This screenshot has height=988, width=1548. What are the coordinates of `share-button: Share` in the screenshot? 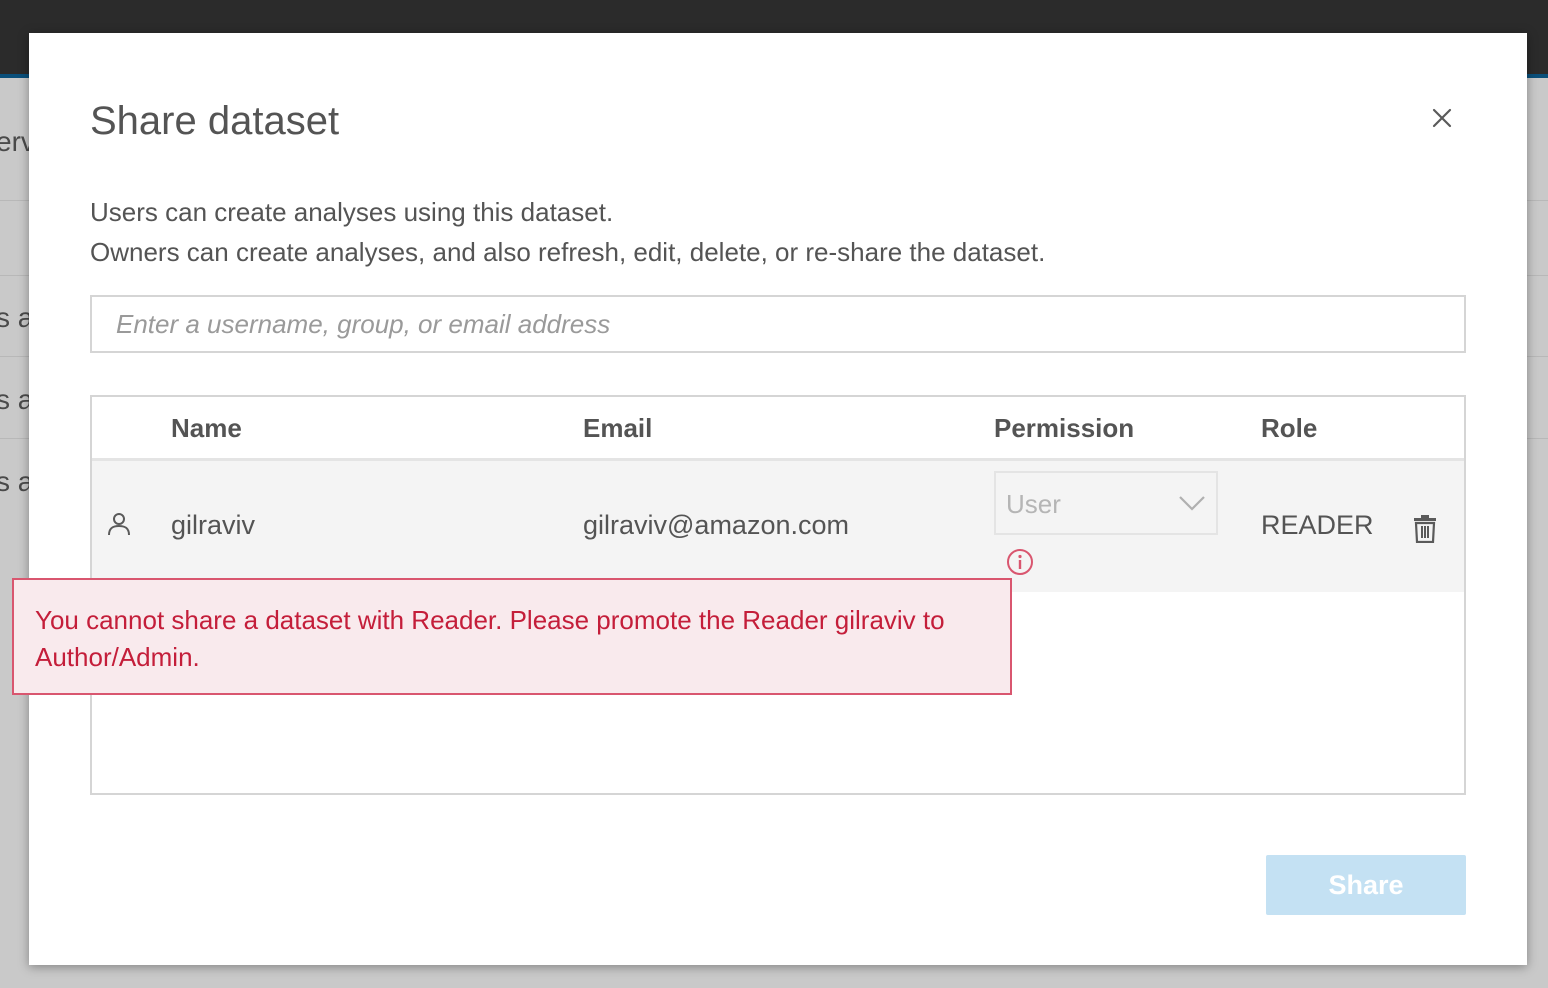 It's located at (1366, 885).